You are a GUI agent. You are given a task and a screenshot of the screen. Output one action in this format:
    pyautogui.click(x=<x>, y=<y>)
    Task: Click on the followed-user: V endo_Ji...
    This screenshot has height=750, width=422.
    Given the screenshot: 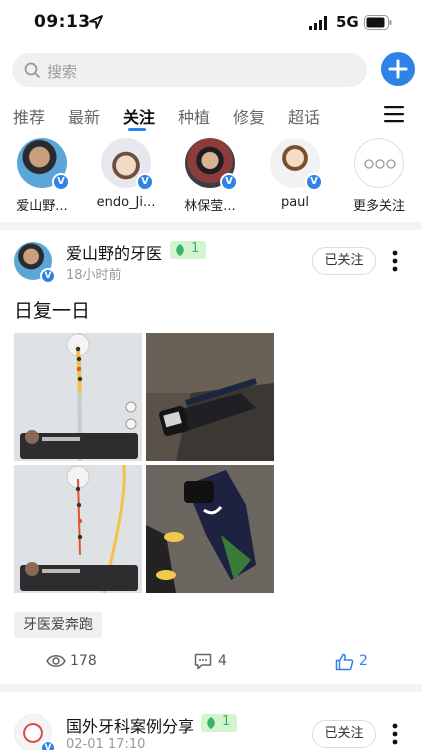 What is the action you would take?
    pyautogui.click(x=126, y=174)
    